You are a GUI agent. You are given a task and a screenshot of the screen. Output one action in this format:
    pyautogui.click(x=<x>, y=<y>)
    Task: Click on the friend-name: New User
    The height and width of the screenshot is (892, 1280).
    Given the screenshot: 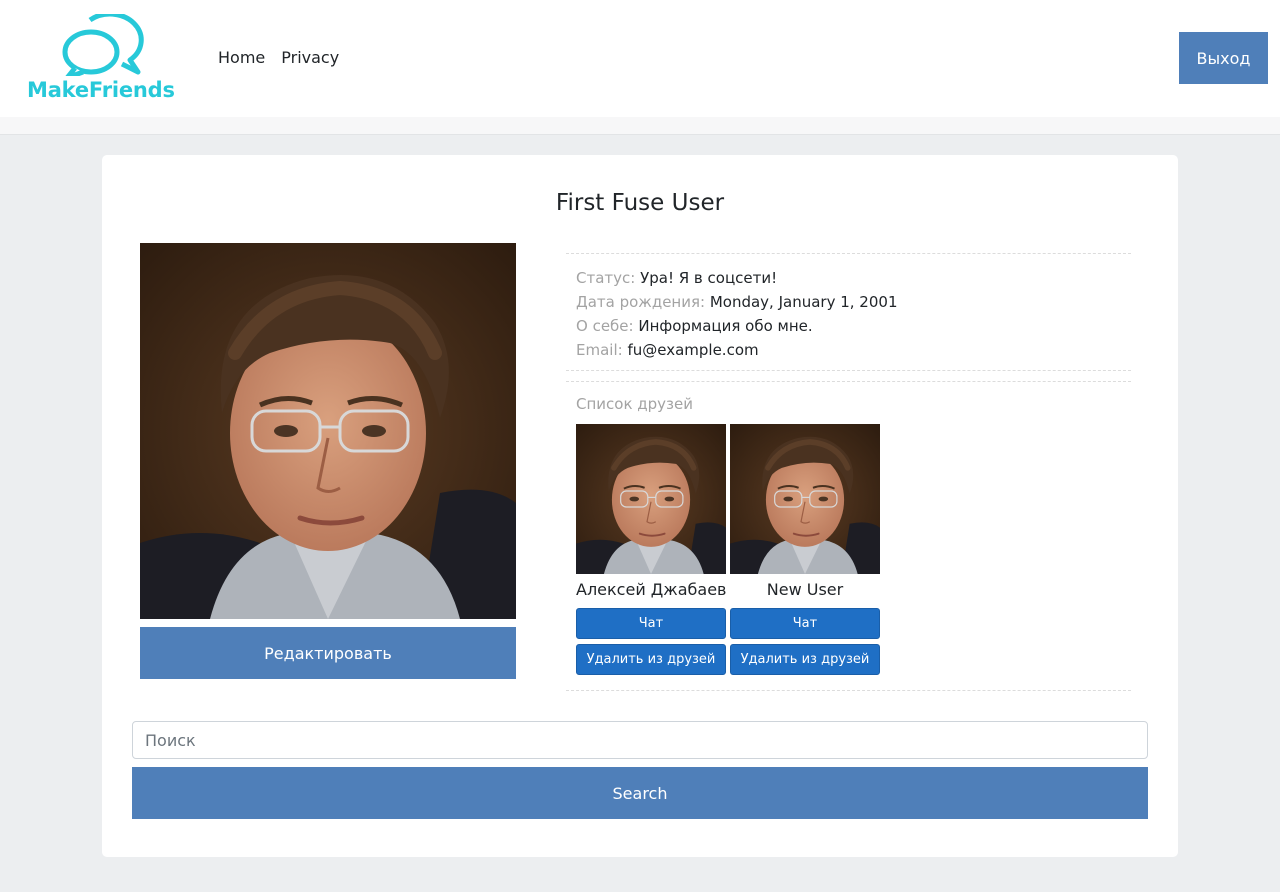 What is the action you would take?
    pyautogui.click(x=805, y=591)
    